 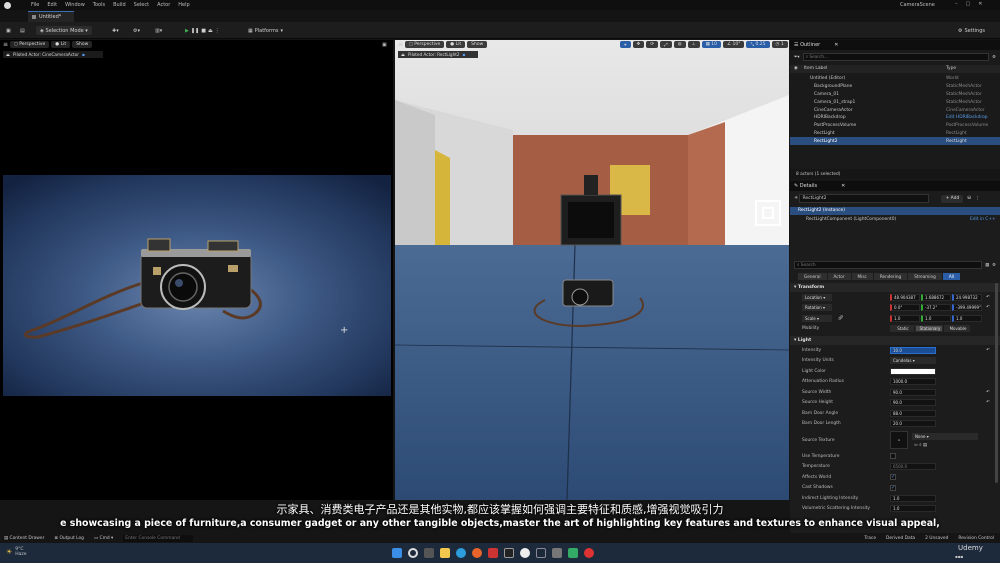 I want to click on mobility-static: Static, so click(x=902, y=329).